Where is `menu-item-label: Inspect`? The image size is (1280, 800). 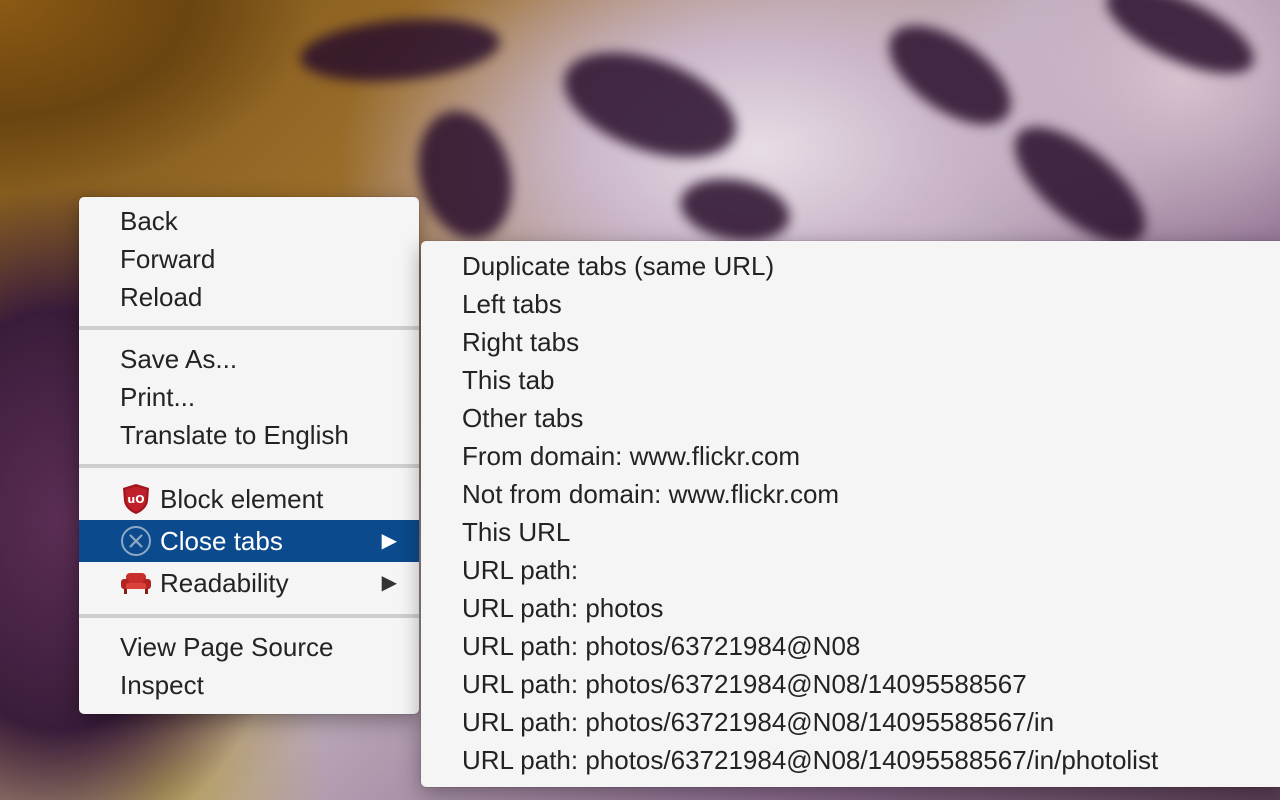
menu-item-label: Inspect is located at coordinates (162, 685).